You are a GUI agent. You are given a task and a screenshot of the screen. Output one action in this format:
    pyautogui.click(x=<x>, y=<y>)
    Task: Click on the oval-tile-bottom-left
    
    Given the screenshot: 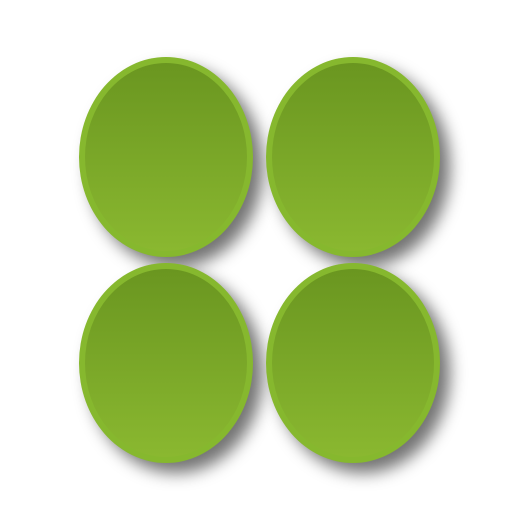 What is the action you would take?
    pyautogui.click(x=171, y=368)
    